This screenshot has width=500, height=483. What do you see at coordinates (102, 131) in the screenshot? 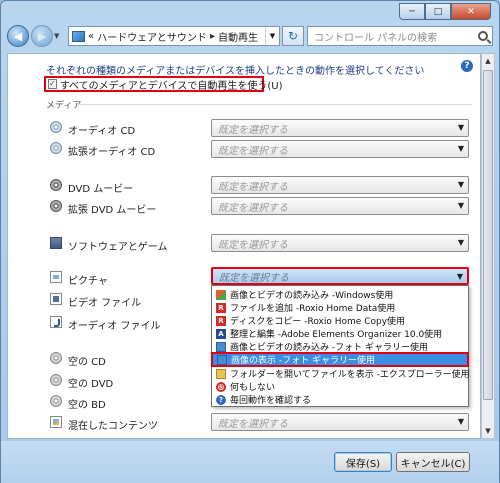
I see `media-label-audio-cd: オーディオ CD` at bounding box center [102, 131].